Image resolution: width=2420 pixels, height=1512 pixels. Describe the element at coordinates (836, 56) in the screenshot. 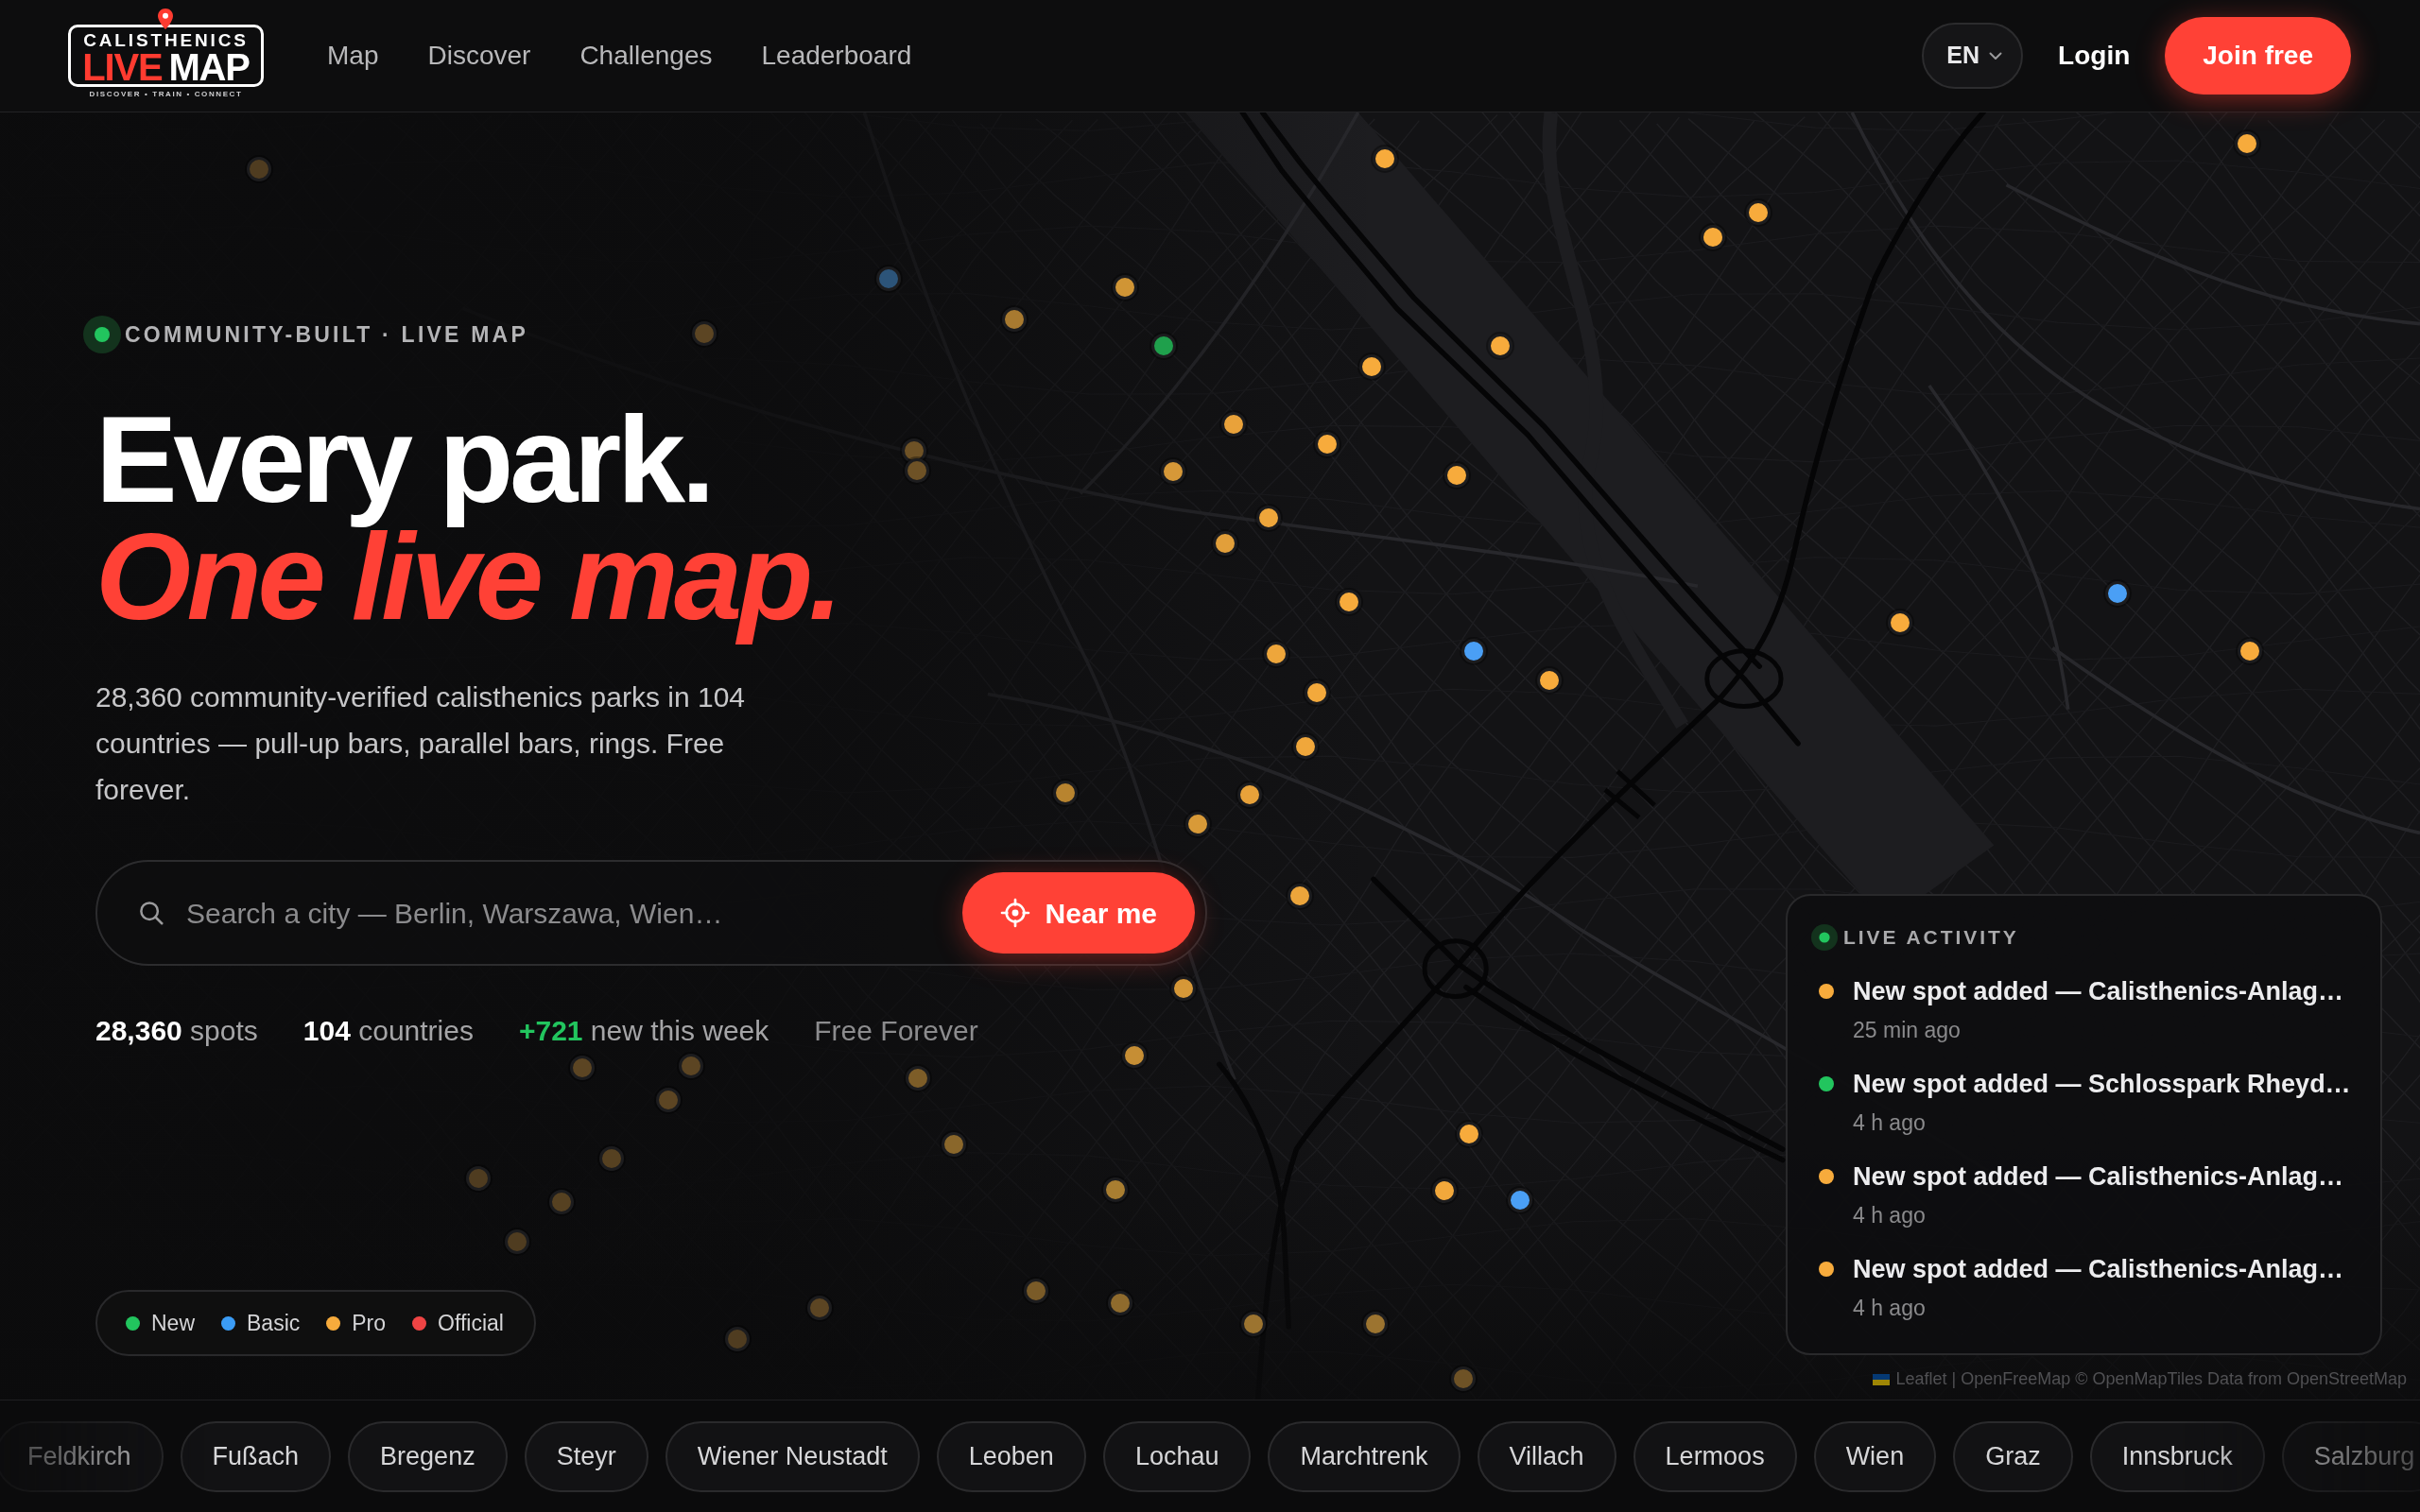

I see `nav-link: Leaderboard` at that location.